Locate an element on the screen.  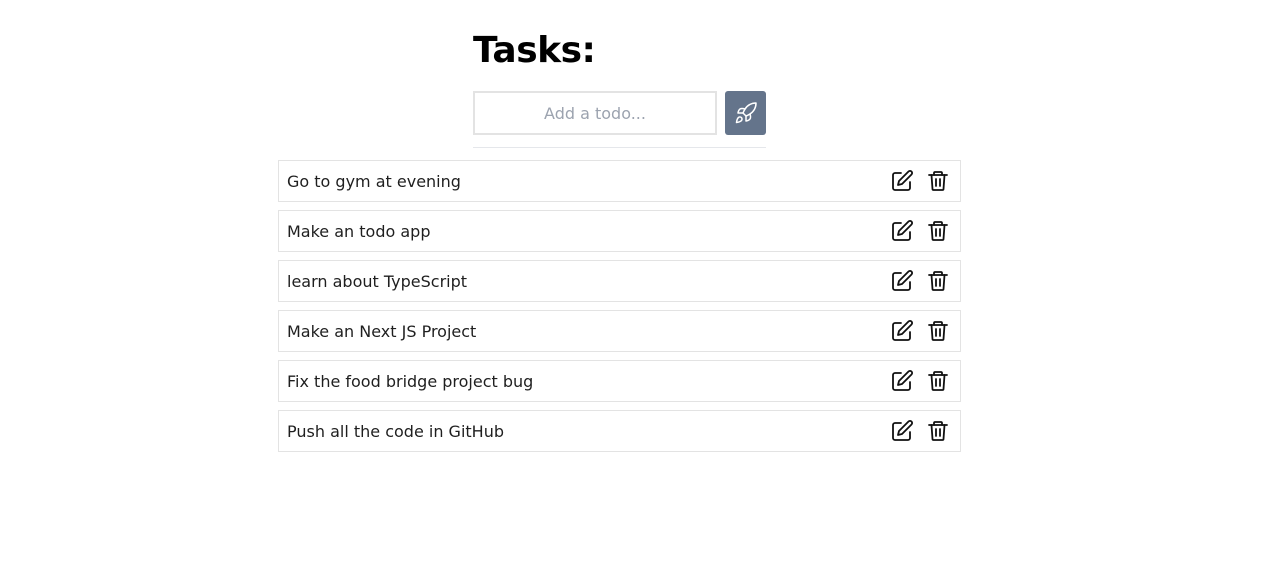
todo-item: Fix the food bridge project bug is located at coordinates (619, 381).